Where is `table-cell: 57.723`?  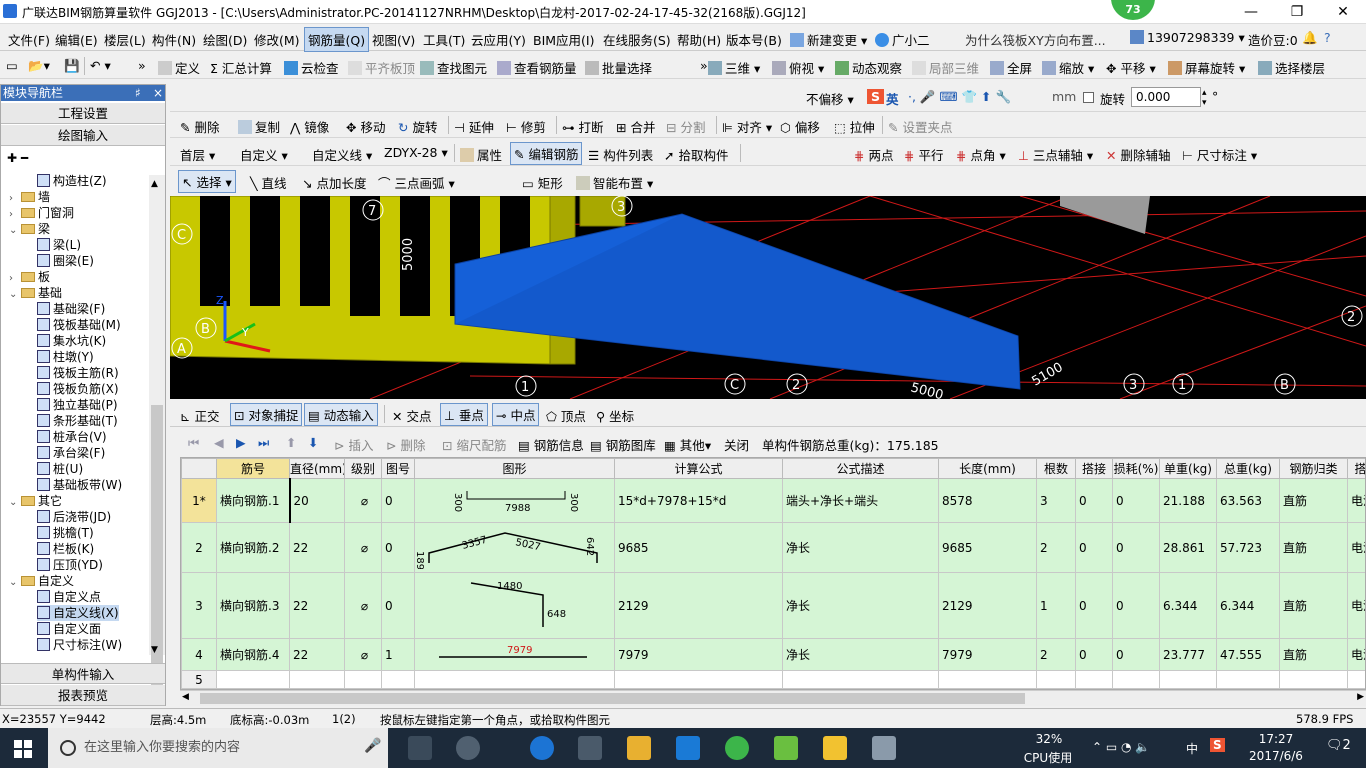 table-cell: 57.723 is located at coordinates (1248, 547).